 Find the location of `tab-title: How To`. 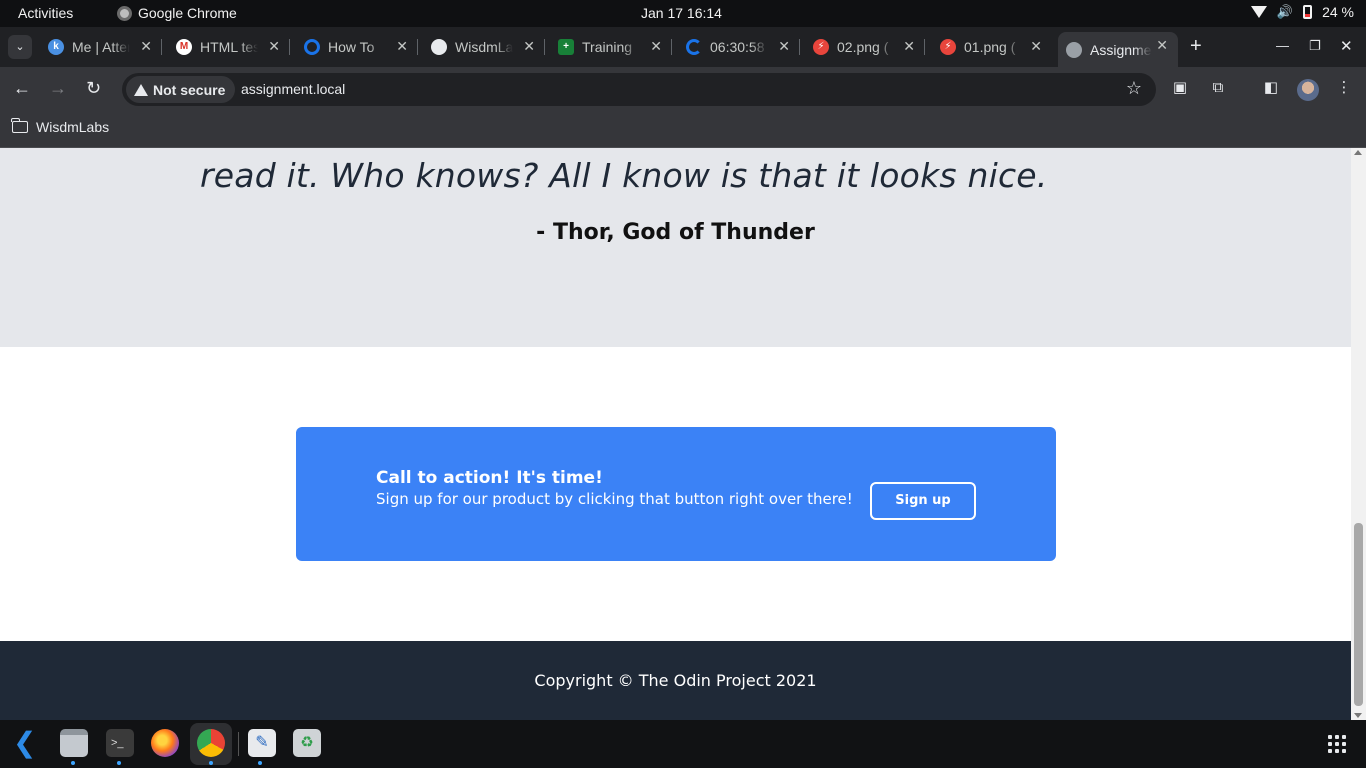

tab-title: How To is located at coordinates (351, 47).